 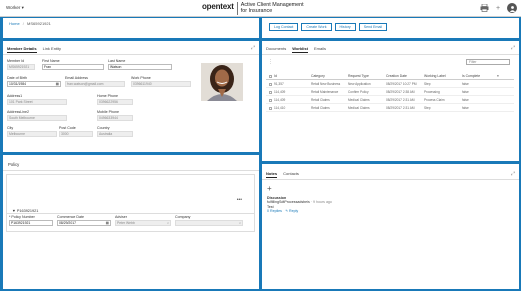 I want to click on commence-date-field: Commence Date 08/29/2017 ▦, so click(x=84, y=220).